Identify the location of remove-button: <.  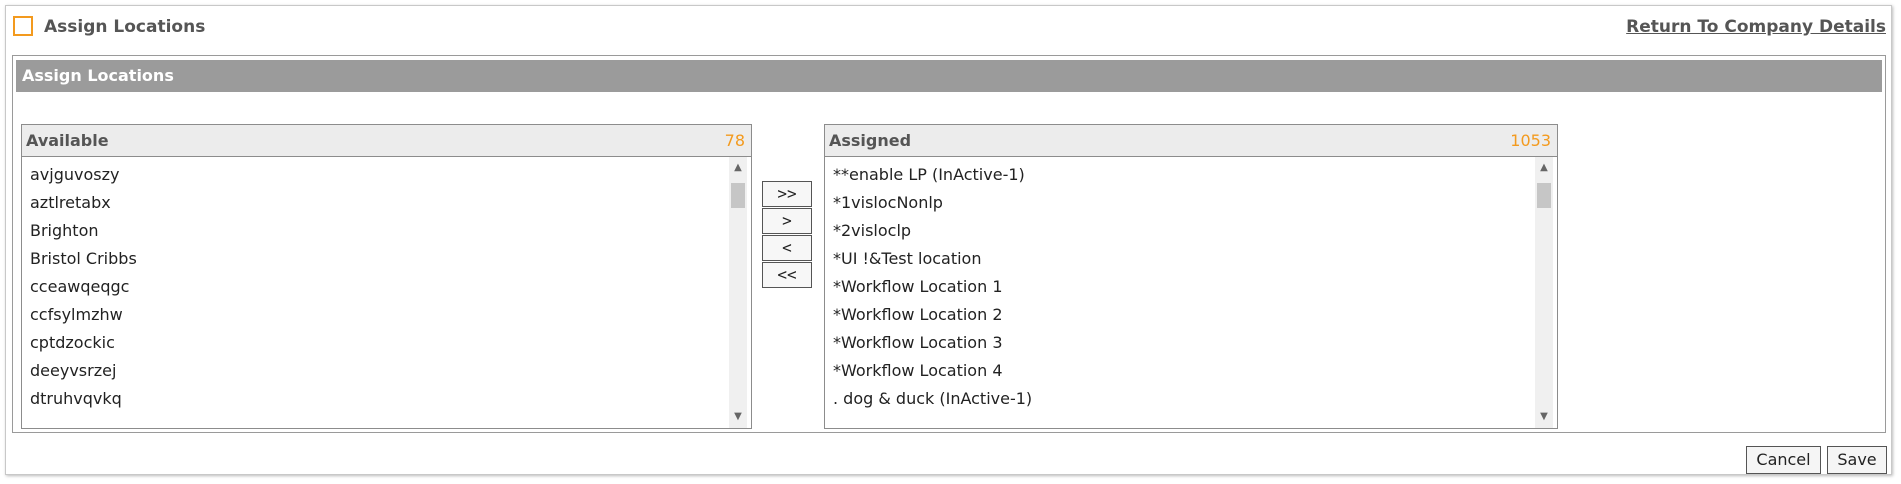
(787, 248).